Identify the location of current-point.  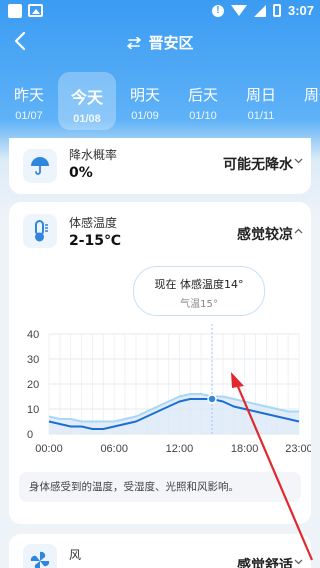
(212, 399).